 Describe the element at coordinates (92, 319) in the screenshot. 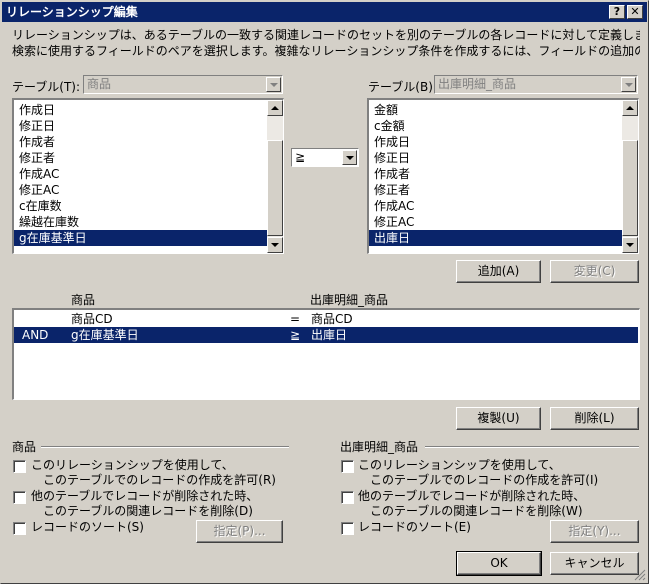

I see `pair-left-field: 商品CD` at that location.